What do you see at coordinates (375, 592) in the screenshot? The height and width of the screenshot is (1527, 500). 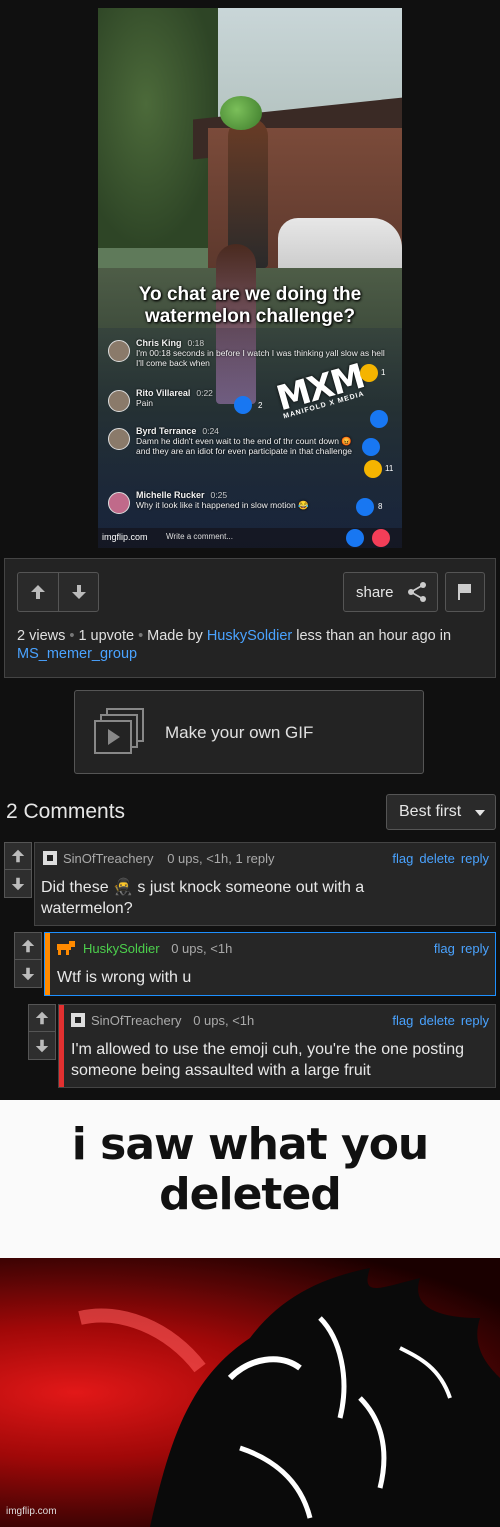 I see `share-label: share` at bounding box center [375, 592].